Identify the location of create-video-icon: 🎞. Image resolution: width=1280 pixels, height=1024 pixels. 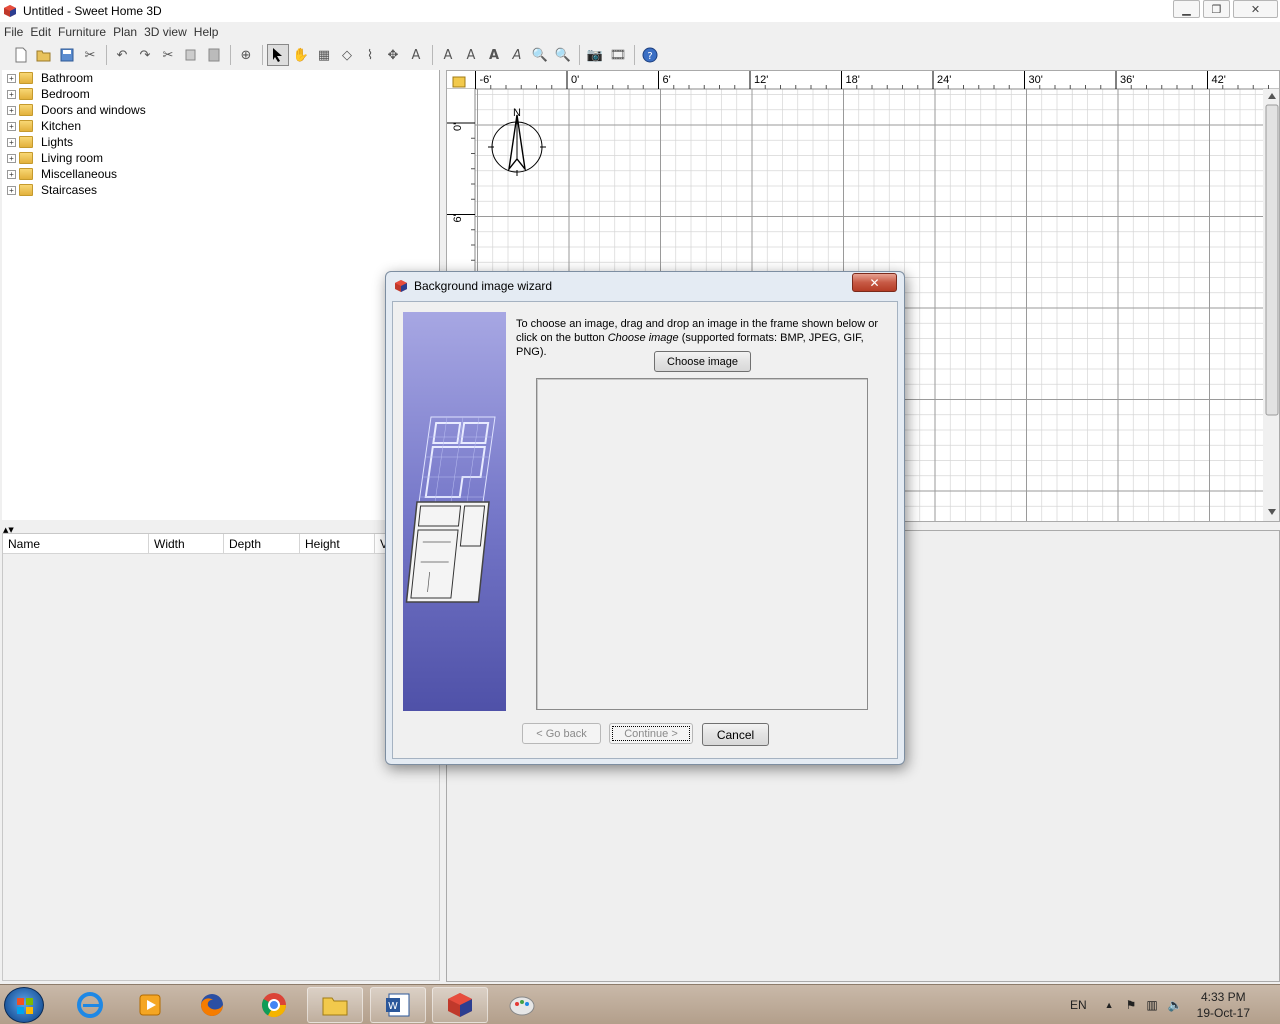
(618, 55).